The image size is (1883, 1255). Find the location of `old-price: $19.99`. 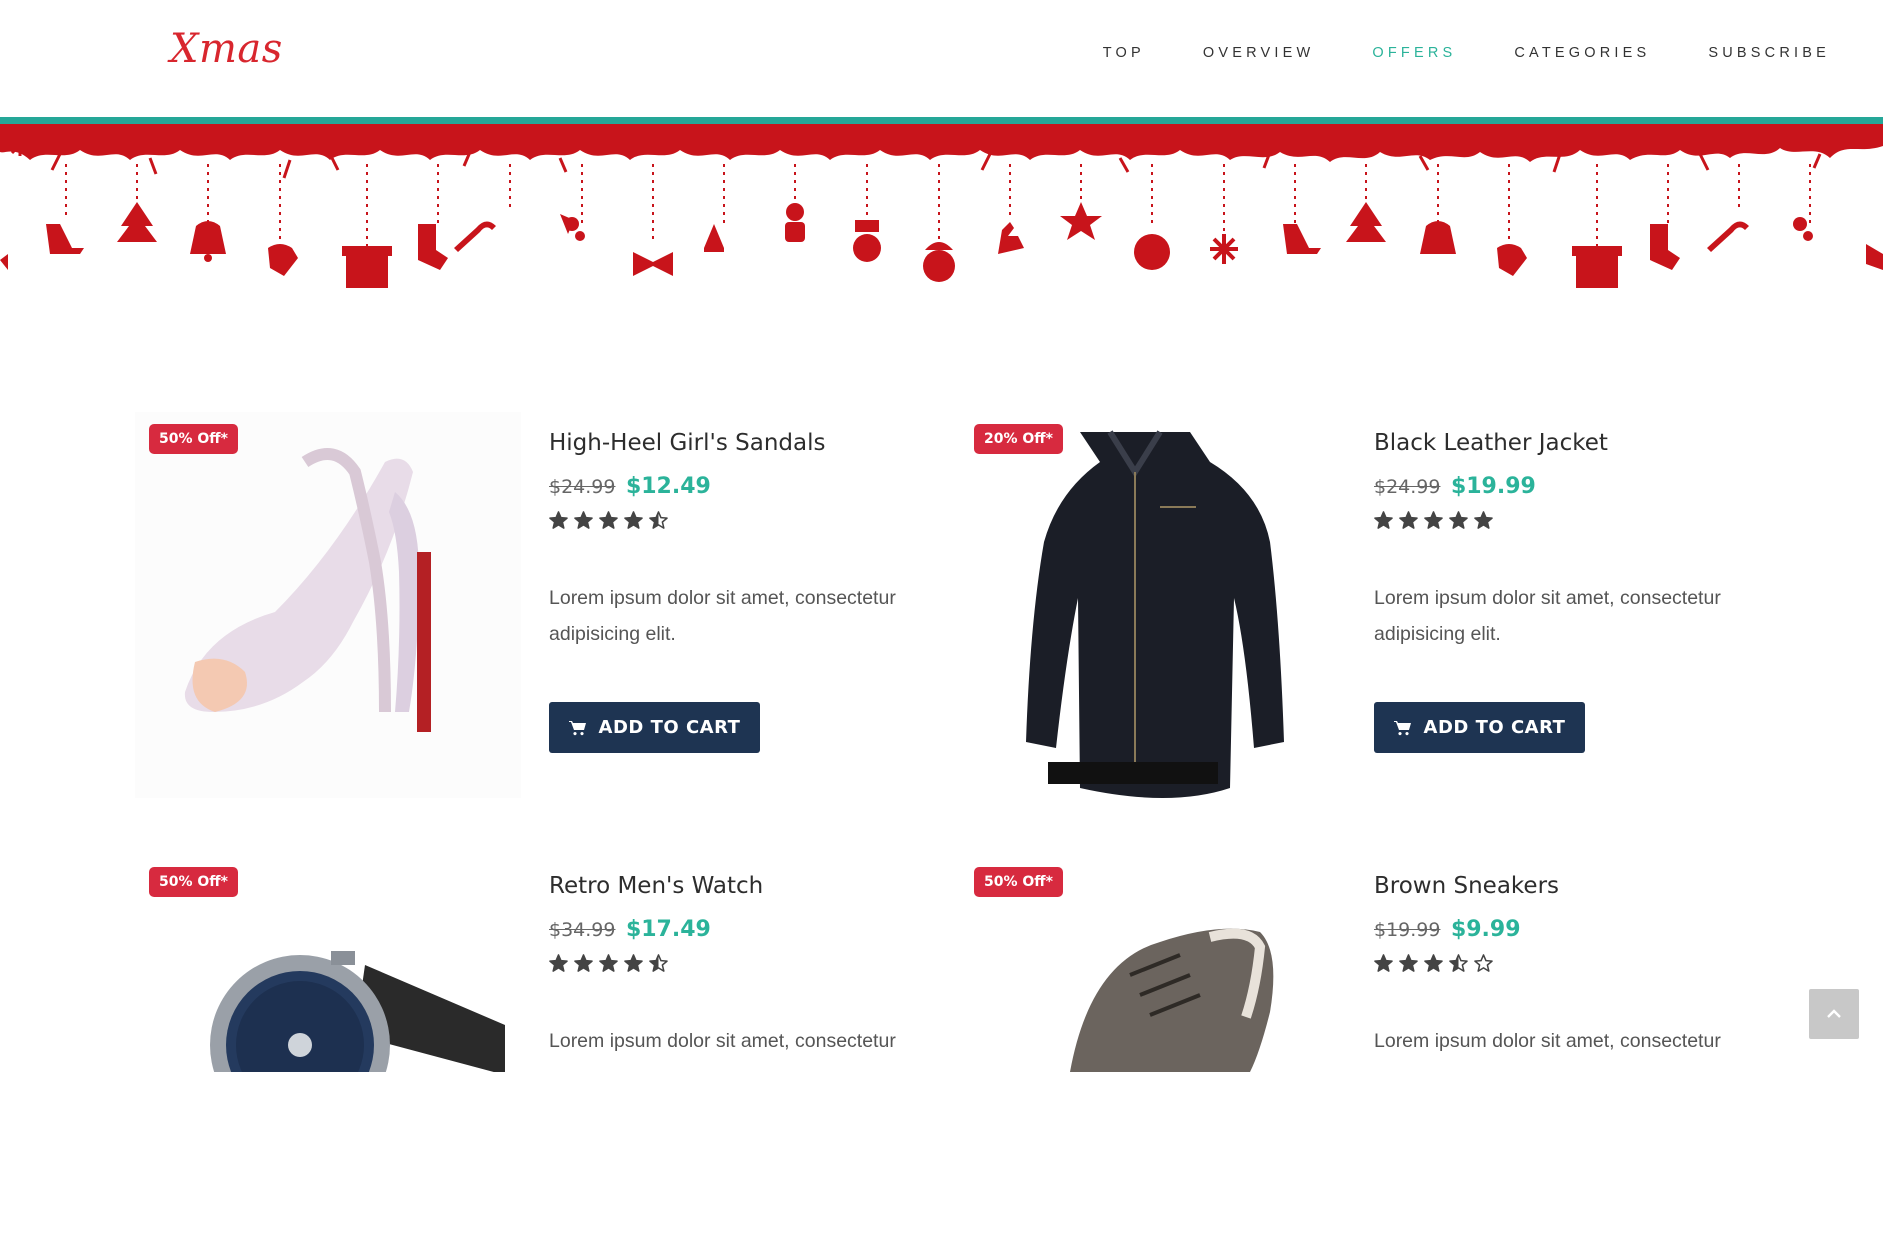

old-price: $19.99 is located at coordinates (1407, 930).